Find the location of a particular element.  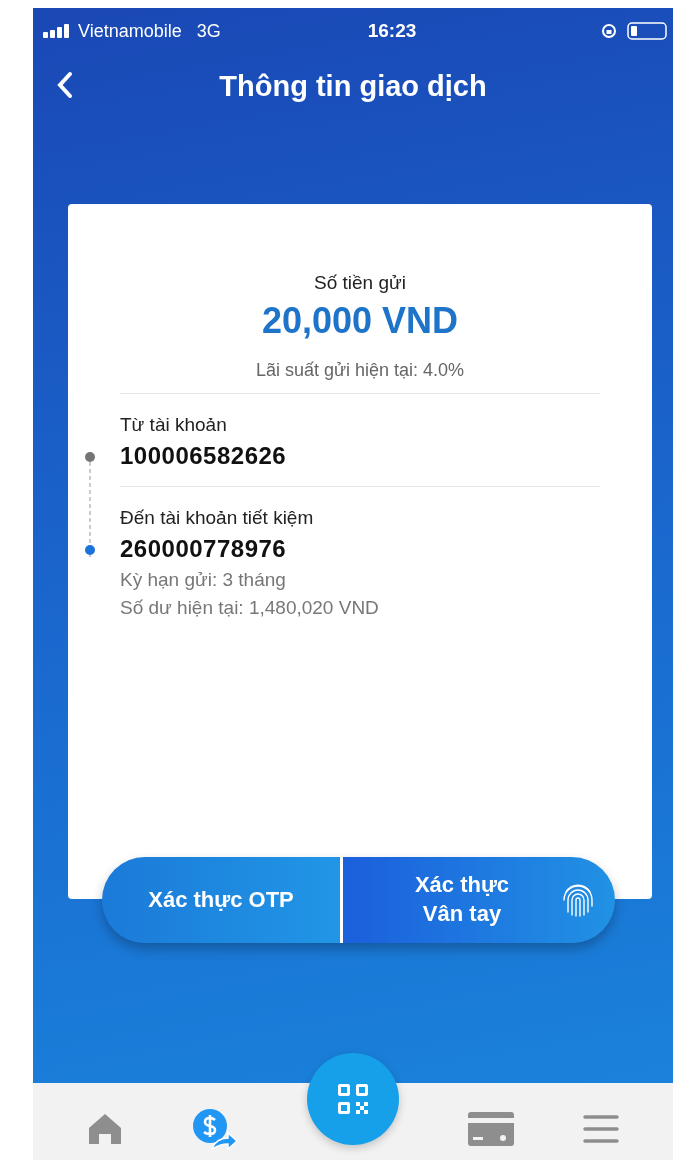

otp-auth-button: Xác thực OTP is located at coordinates (221, 900).